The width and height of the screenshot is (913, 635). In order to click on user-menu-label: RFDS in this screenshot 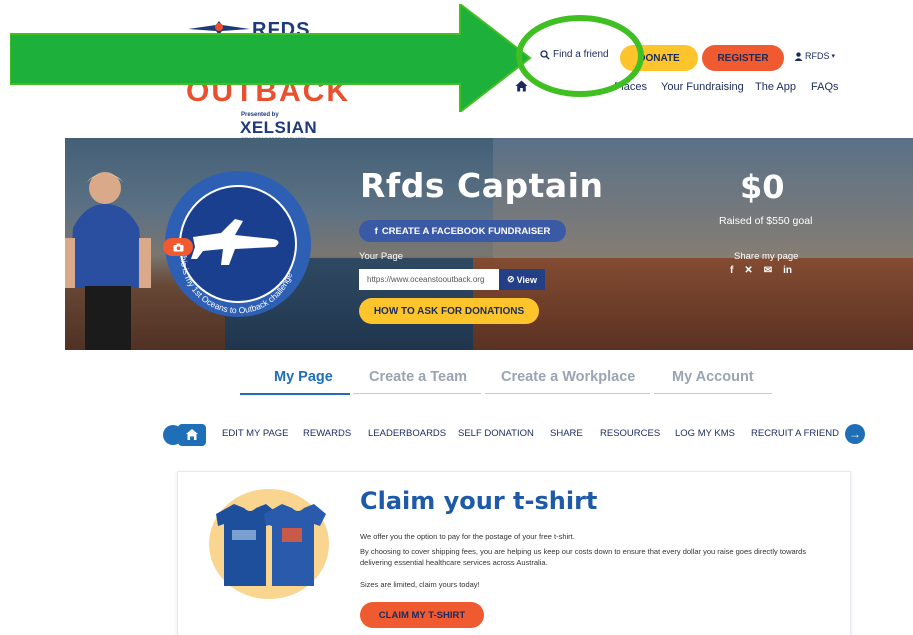, I will do `click(817, 56)`.